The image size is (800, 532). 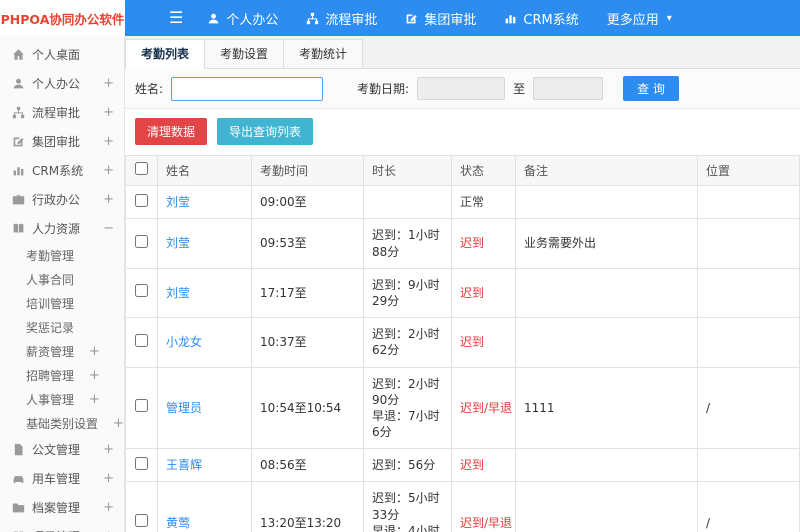 What do you see at coordinates (568, 88) in the screenshot?
I see `date-to-input` at bounding box center [568, 88].